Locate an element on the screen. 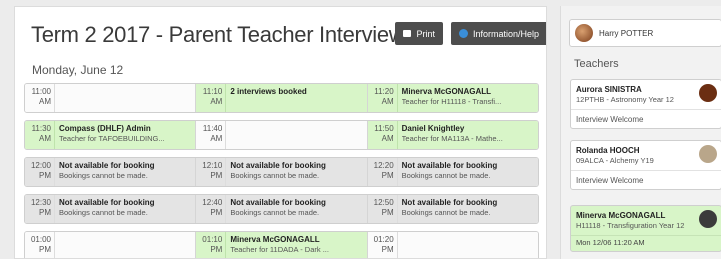 The width and height of the screenshot is (721, 259). slot-time: 12:40 PM is located at coordinates (211, 209).